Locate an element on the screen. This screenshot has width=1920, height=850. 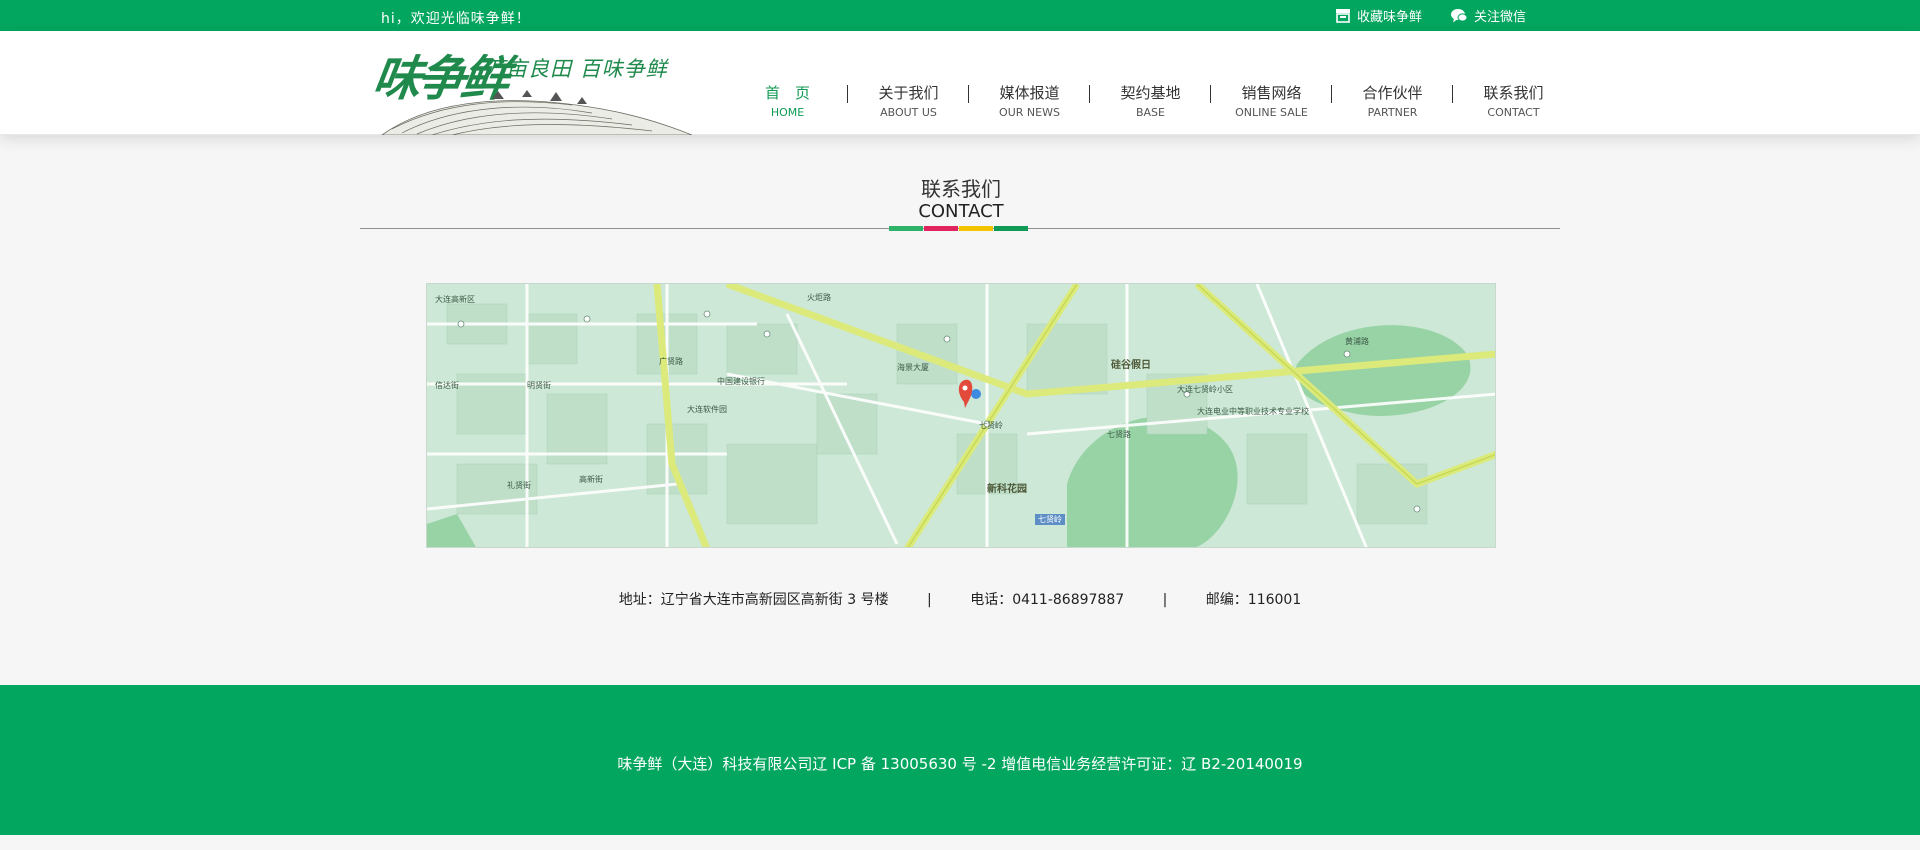
section-title: 联系我们 CONTACT is located at coordinates (961, 200).